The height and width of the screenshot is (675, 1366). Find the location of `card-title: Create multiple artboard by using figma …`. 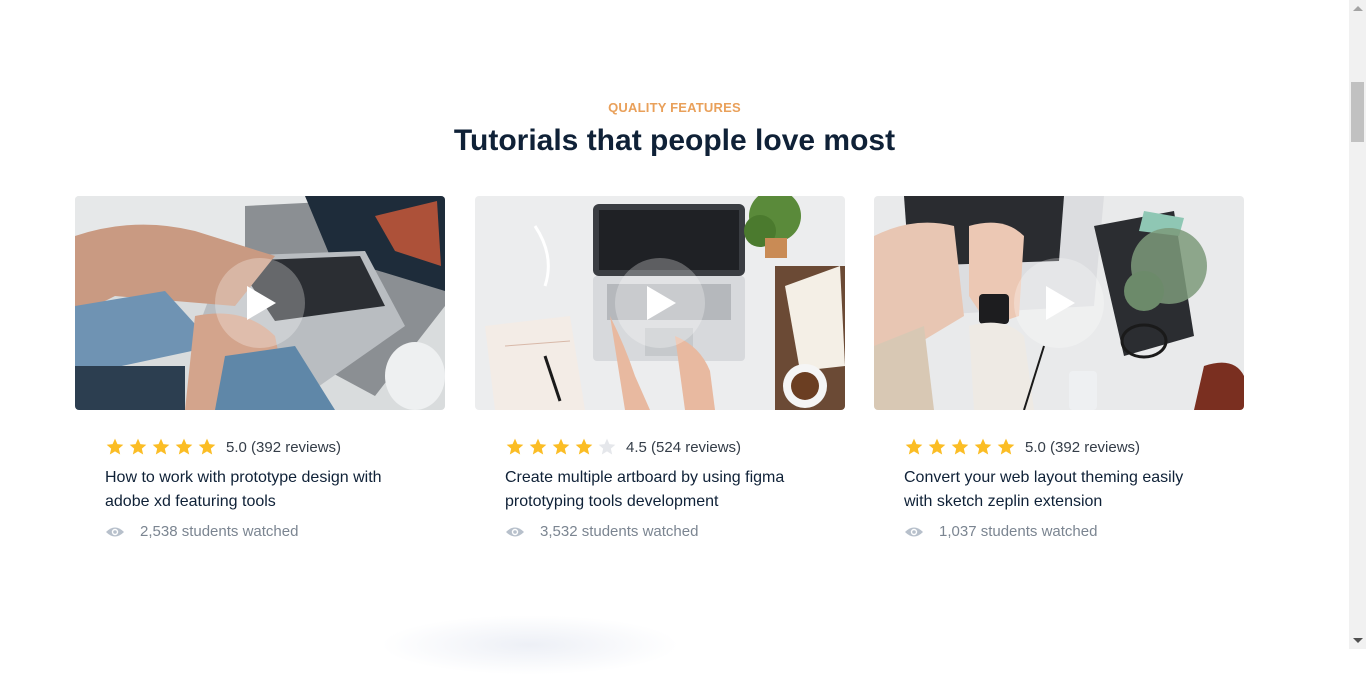

card-title: Create multiple artboard by using figma … is located at coordinates (660, 490).